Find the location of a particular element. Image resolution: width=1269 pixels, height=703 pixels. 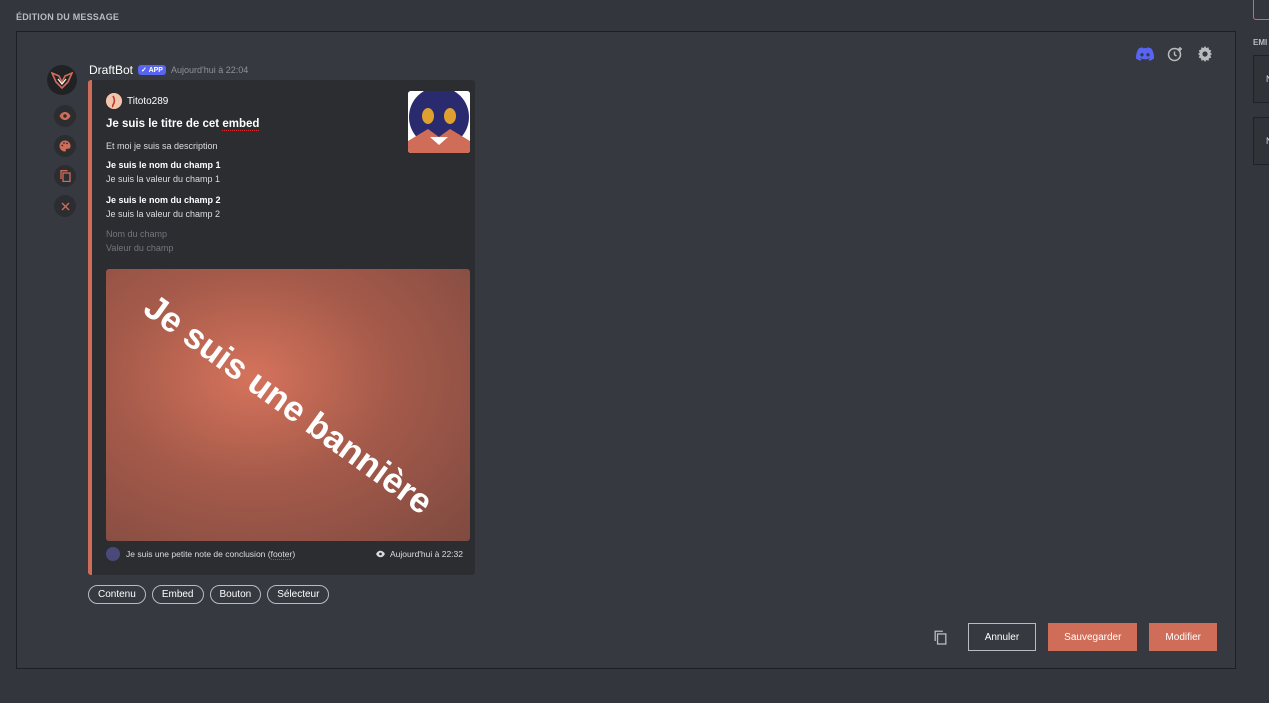

embed-field-placeholder: Nom du champ Valeur du champ is located at coordinates (139, 241).